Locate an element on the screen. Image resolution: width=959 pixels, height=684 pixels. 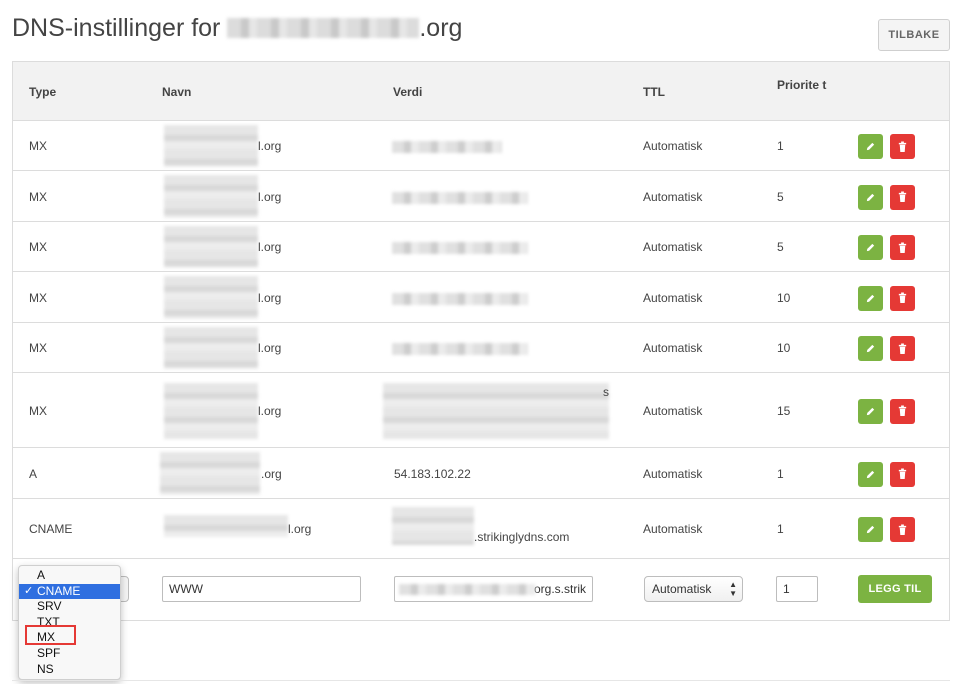
type-option-label: CNAME is located at coordinates (59, 590).